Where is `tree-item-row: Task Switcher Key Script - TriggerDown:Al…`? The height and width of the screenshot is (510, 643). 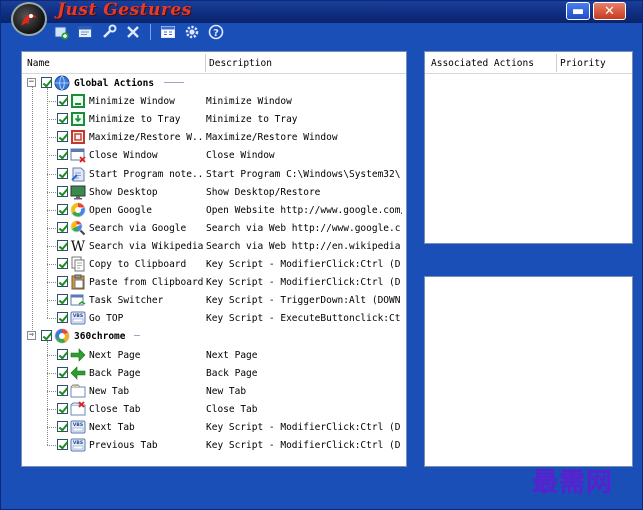
tree-item-row: Task Switcher Key Script - TriggerDown:Al… is located at coordinates (214, 300).